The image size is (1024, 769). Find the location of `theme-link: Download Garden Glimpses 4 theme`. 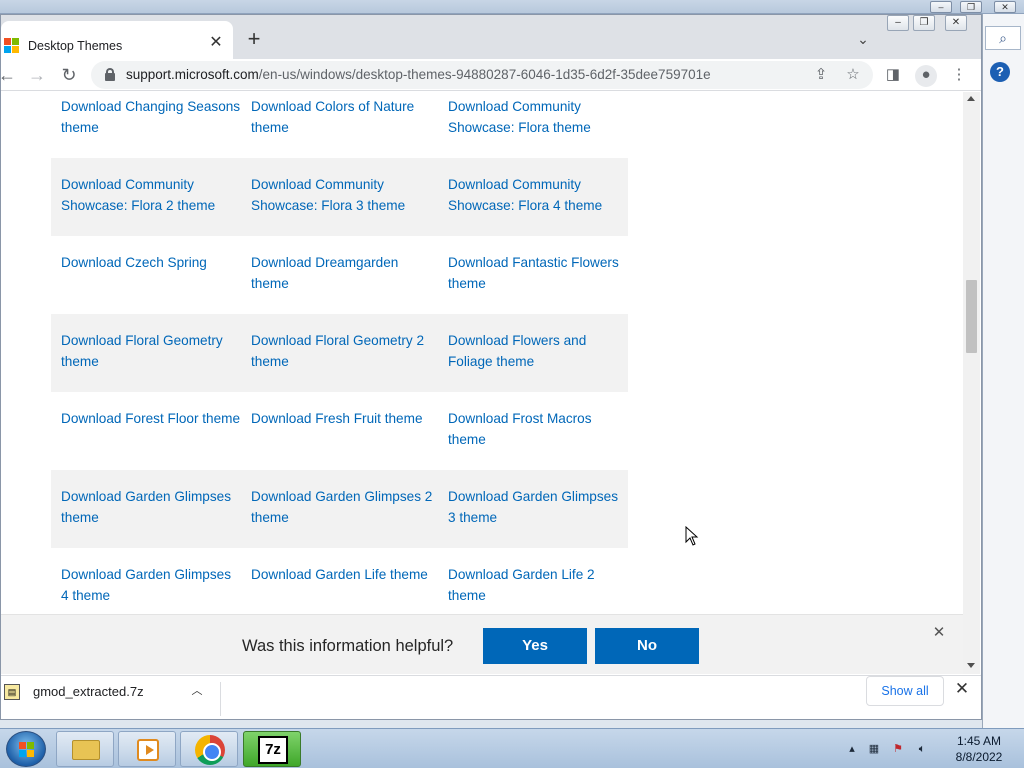

theme-link: Download Garden Glimpses 4 theme is located at coordinates (151, 585).